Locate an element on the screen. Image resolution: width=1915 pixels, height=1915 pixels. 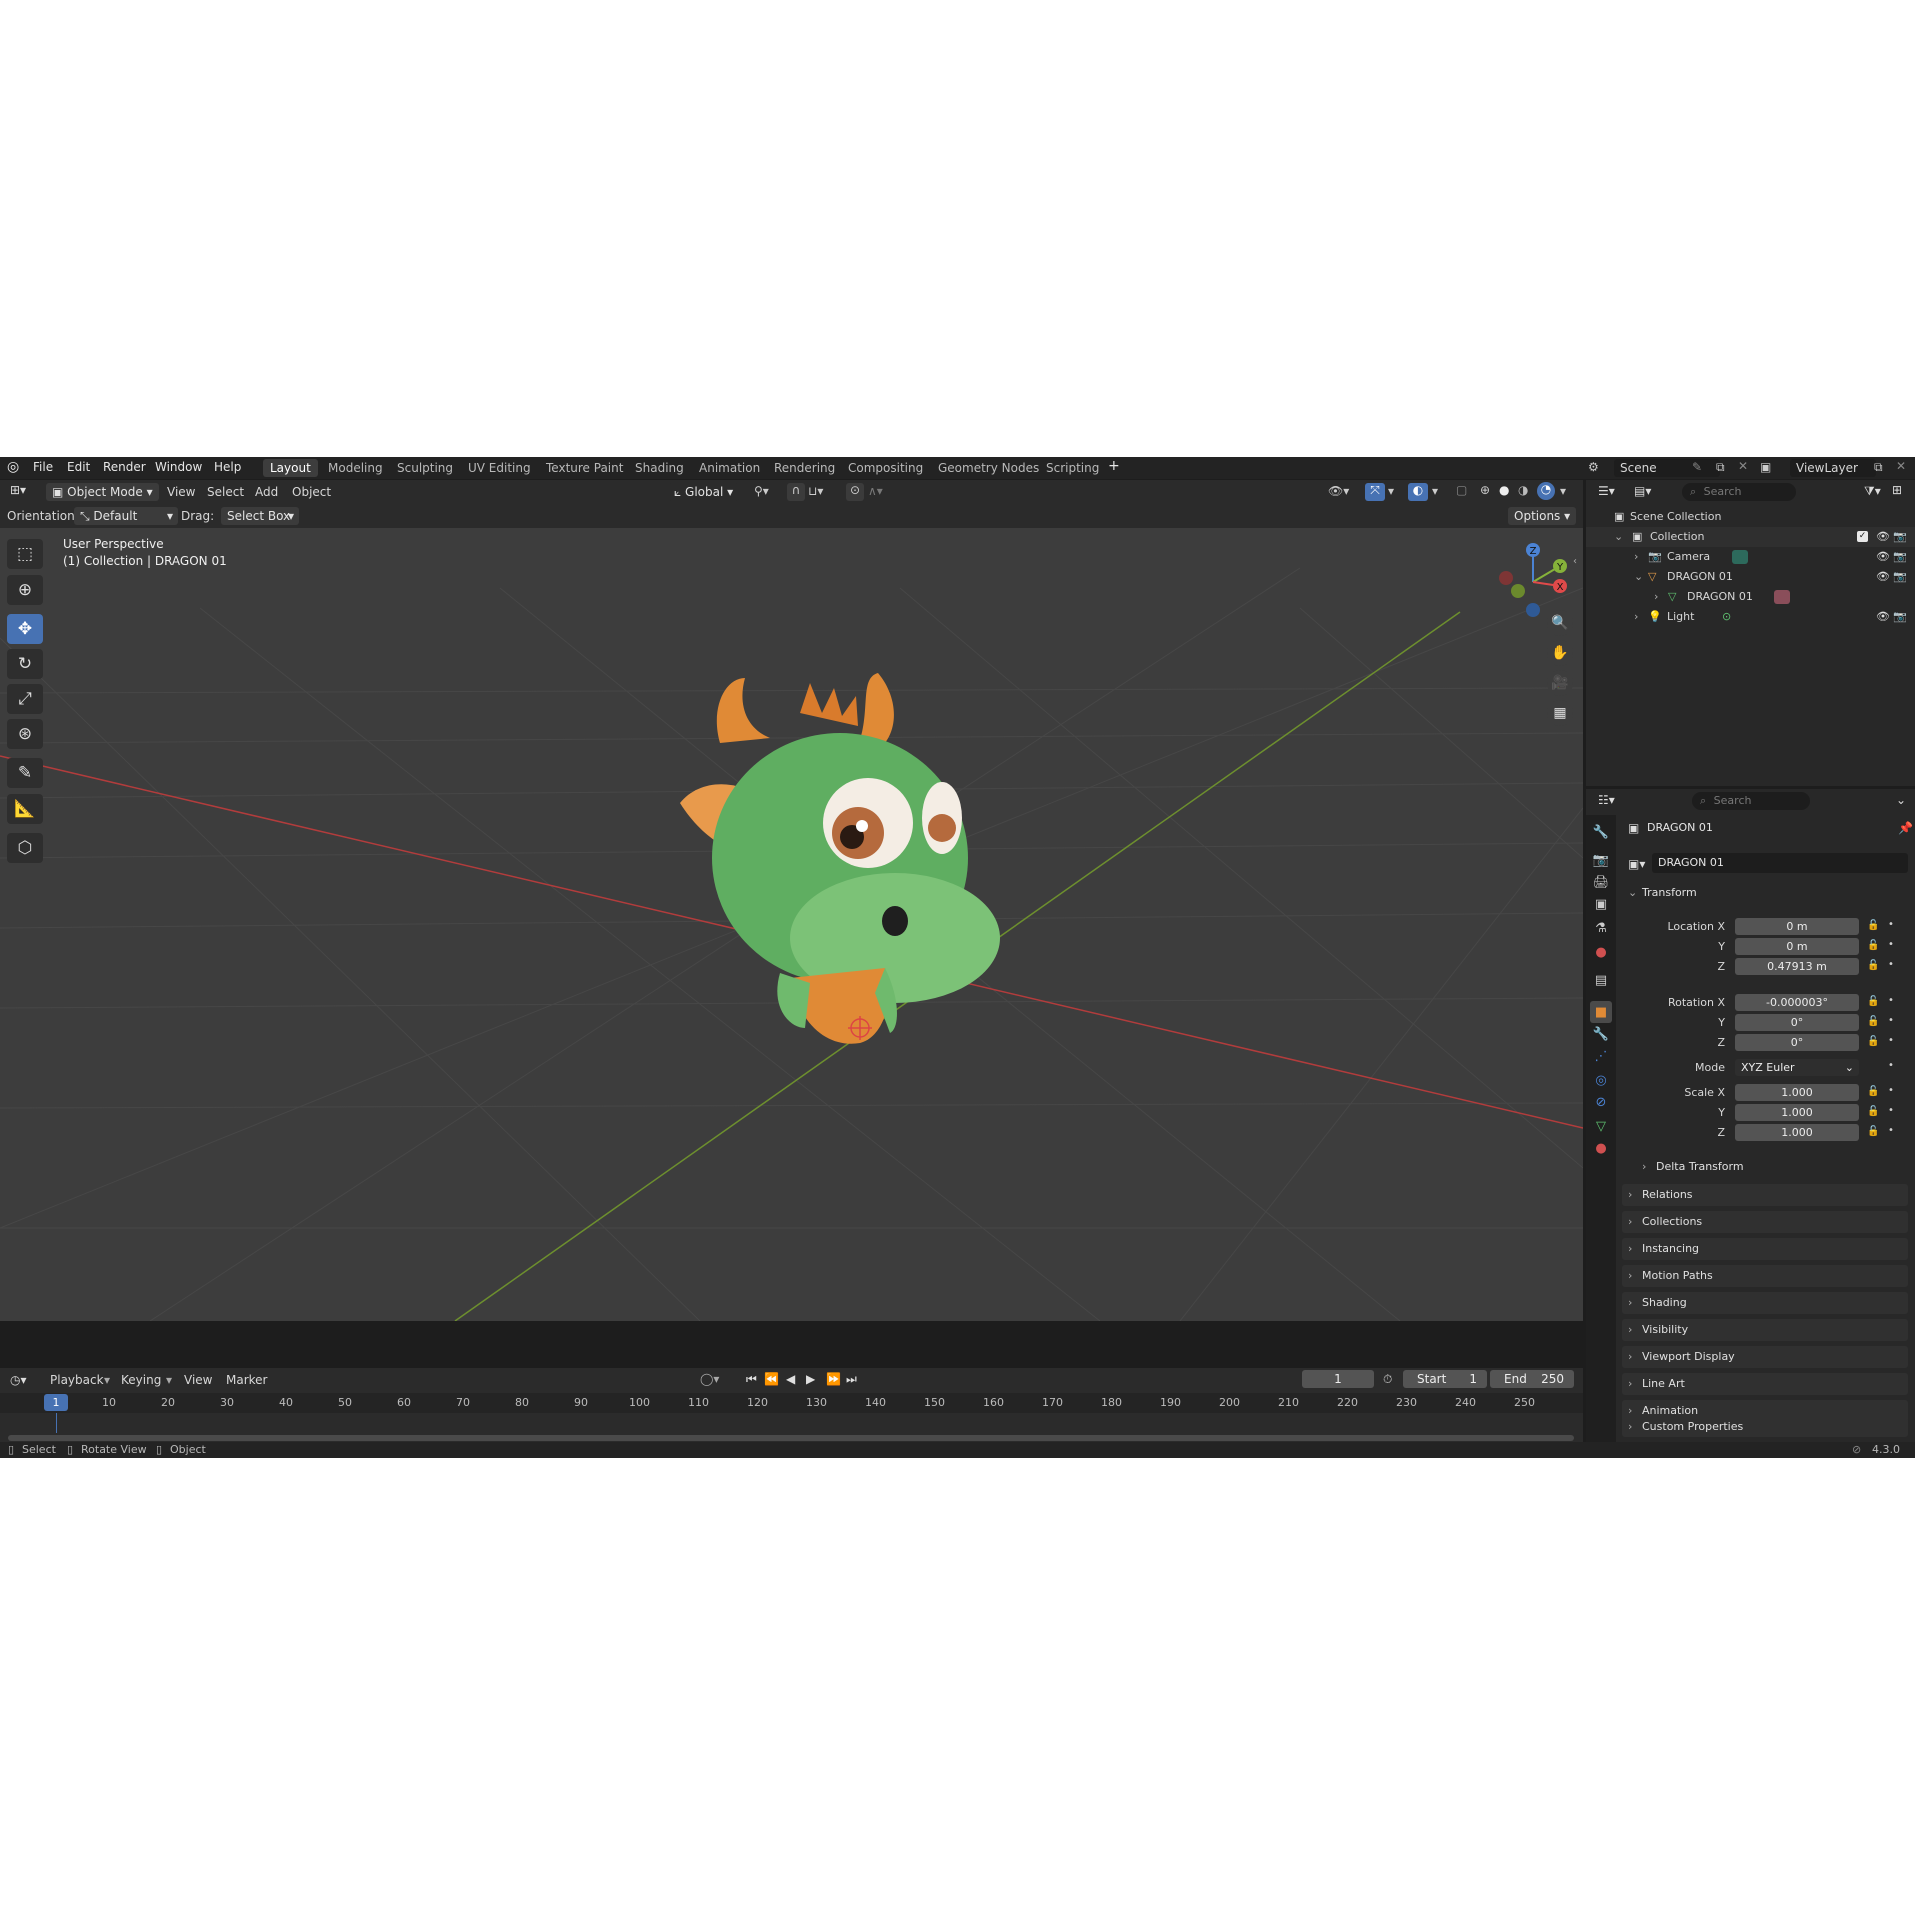
material-shading-icon: ◑ is located at coordinates (1523, 490).